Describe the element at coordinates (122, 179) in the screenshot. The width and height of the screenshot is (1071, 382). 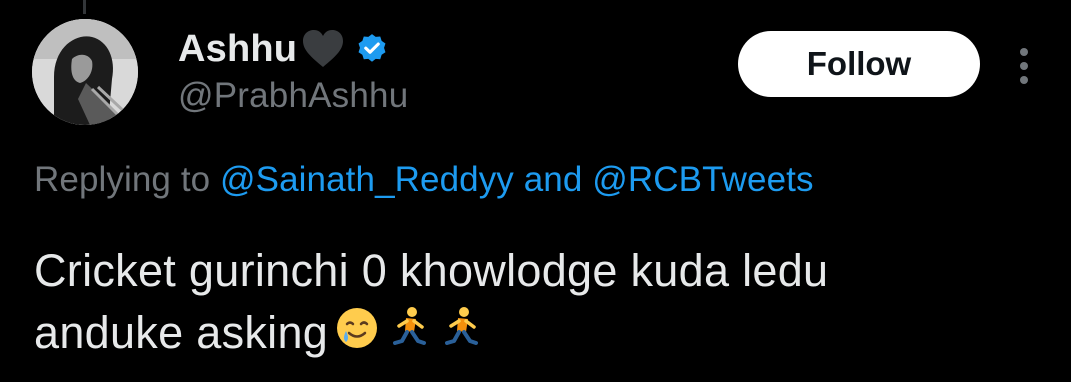
I see `replying-to-label: Replying to` at that location.